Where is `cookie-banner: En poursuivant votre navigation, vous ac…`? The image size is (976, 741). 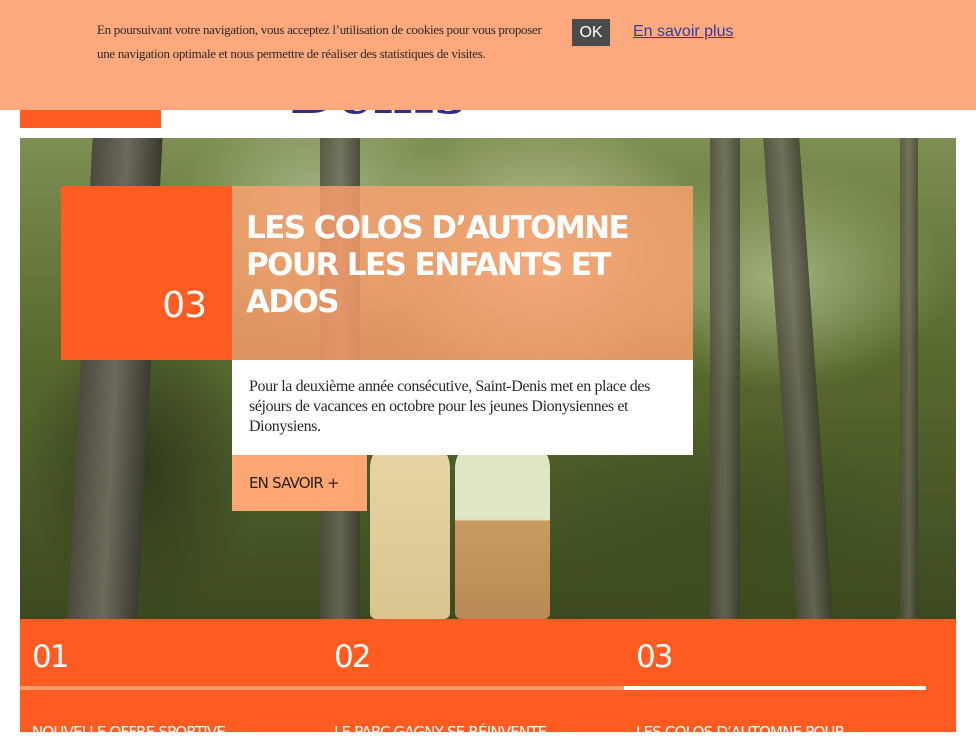
cookie-banner: En poursuivant votre navigation, vous ac… is located at coordinates (488, 55).